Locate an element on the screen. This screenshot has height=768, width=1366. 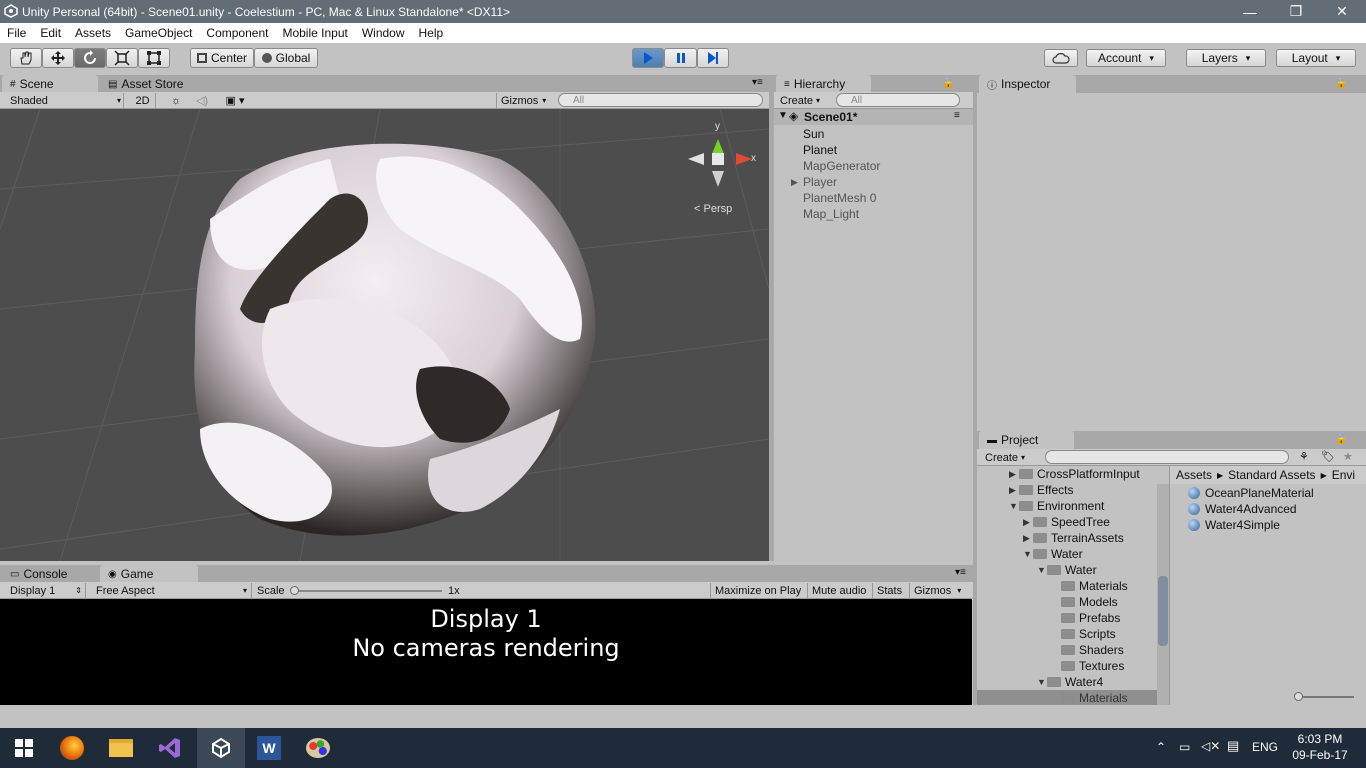
hierarchy-item-player: Player is located at coordinates (820, 182).